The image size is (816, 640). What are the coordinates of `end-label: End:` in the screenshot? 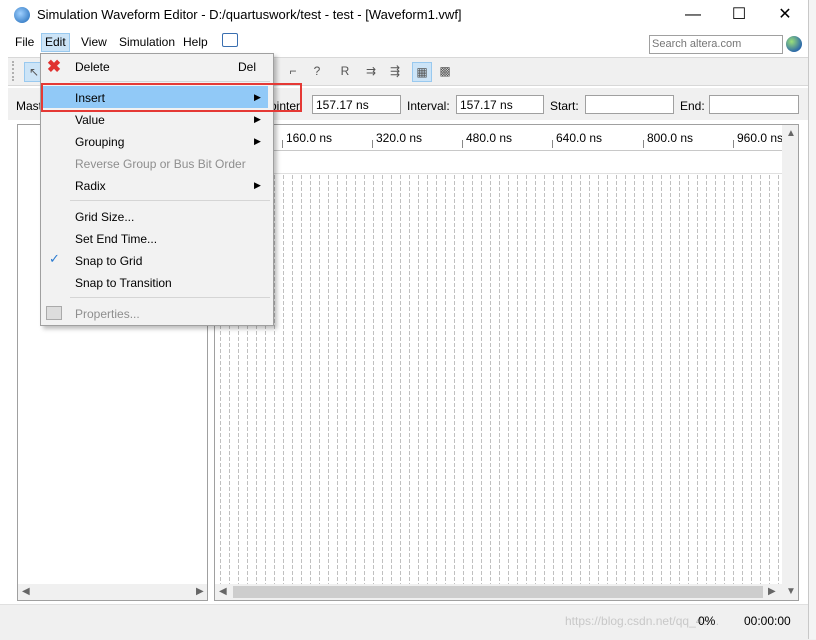 It's located at (692, 106).